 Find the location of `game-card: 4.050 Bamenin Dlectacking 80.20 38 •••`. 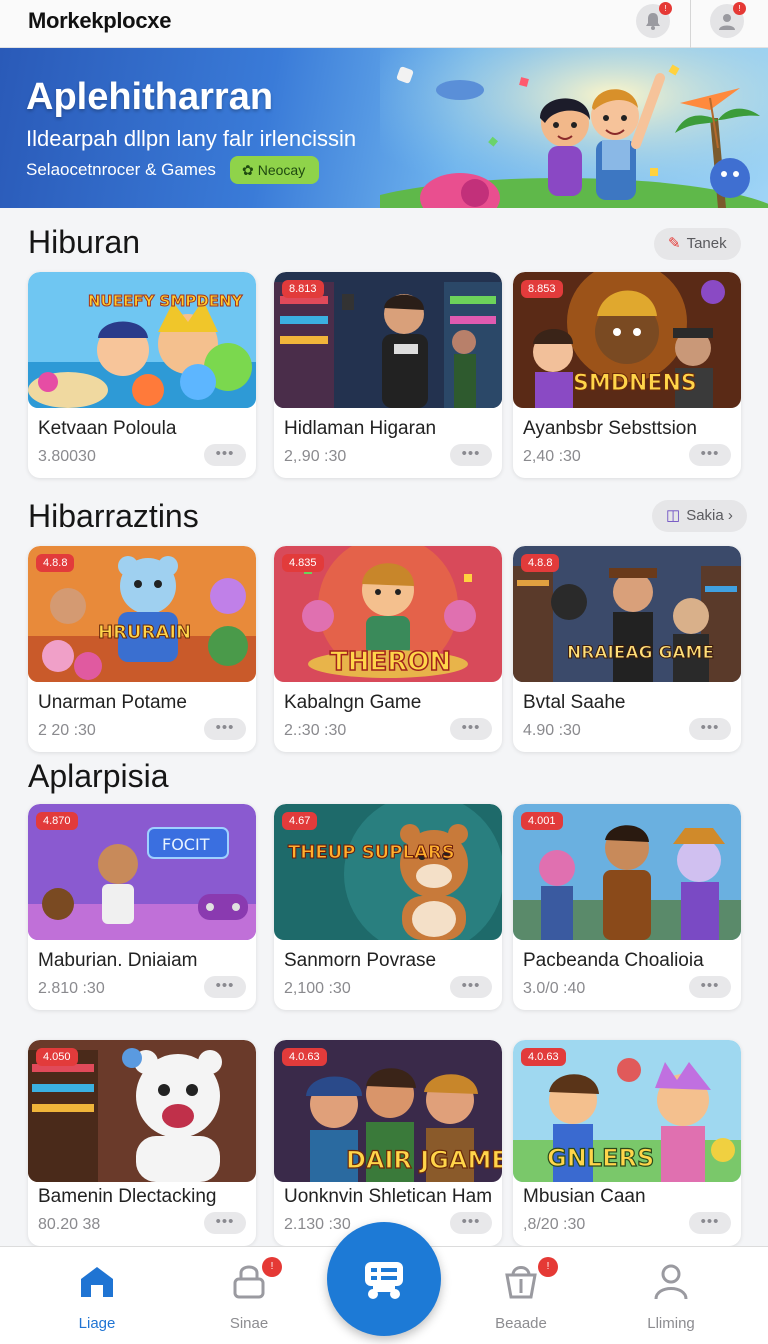

game-card: 4.050 Bamenin Dlectacking 80.20 38 ••• is located at coordinates (142, 1143).